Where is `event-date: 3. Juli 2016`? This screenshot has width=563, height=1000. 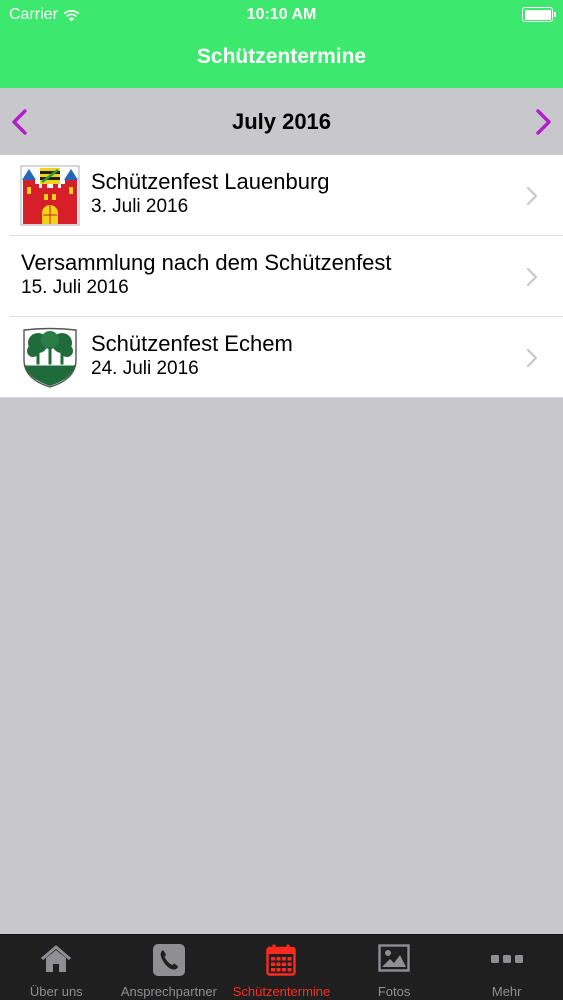
event-date: 3. Juli 2016 is located at coordinates (140, 206).